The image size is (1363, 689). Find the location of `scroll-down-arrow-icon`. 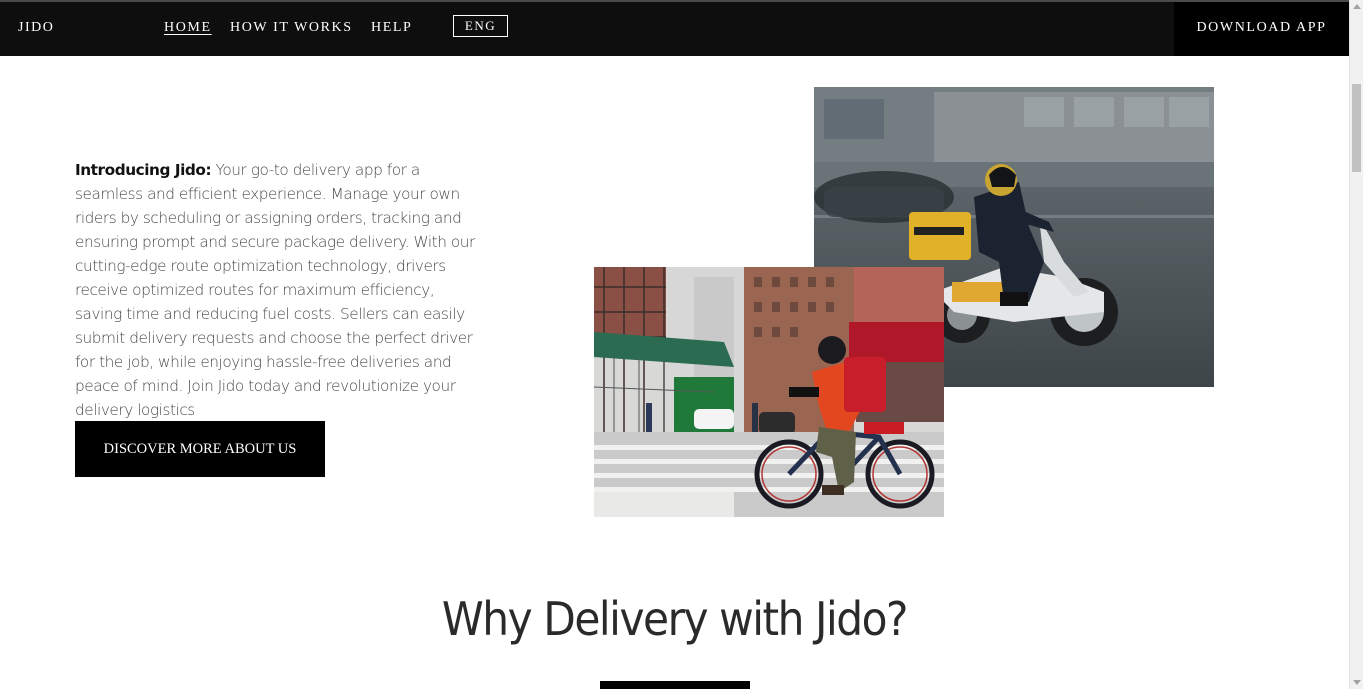

scroll-down-arrow-icon is located at coordinates (1357, 682).